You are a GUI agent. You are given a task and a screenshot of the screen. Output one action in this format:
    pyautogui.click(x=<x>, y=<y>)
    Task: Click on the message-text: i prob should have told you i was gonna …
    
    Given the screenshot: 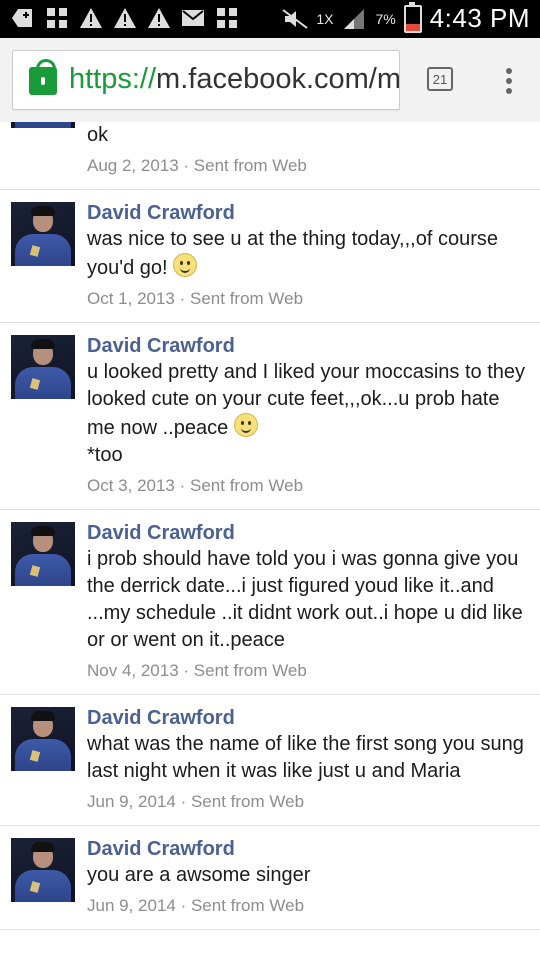 What is the action you would take?
    pyautogui.click(x=305, y=599)
    